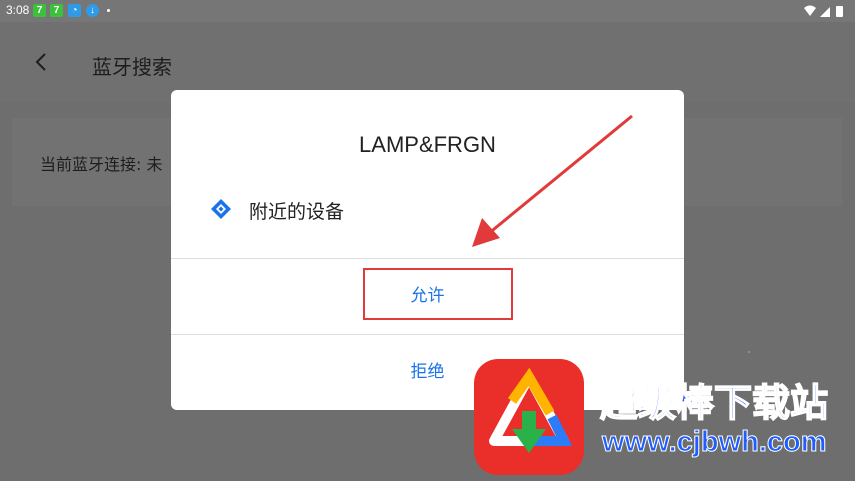 This screenshot has height=481, width=855. I want to click on battery-icon, so click(839, 11).